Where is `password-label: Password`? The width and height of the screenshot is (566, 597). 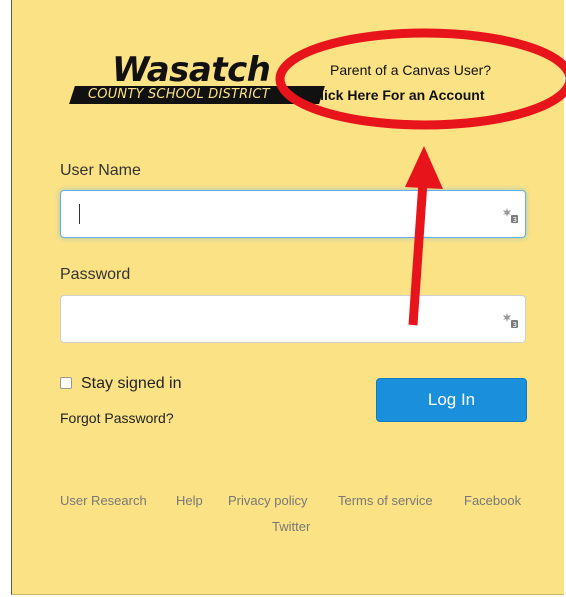
password-label: Password is located at coordinates (95, 274).